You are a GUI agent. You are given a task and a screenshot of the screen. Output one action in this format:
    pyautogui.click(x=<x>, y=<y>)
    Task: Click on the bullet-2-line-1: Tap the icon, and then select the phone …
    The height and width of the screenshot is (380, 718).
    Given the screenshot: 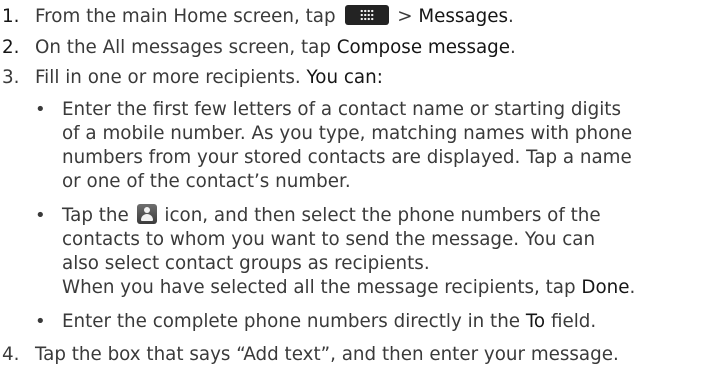 What is the action you would take?
    pyautogui.click(x=331, y=216)
    